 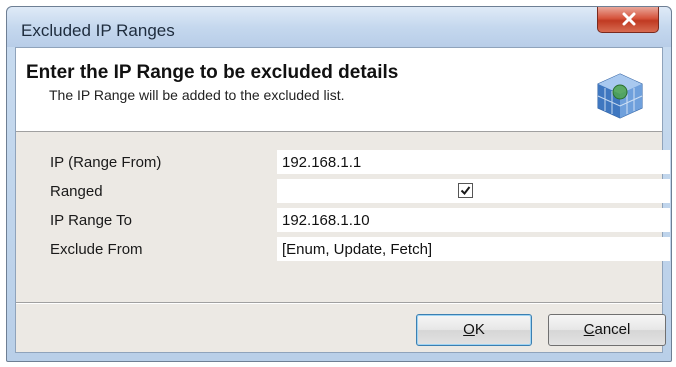 I want to click on checkmark-icon, so click(x=465, y=191).